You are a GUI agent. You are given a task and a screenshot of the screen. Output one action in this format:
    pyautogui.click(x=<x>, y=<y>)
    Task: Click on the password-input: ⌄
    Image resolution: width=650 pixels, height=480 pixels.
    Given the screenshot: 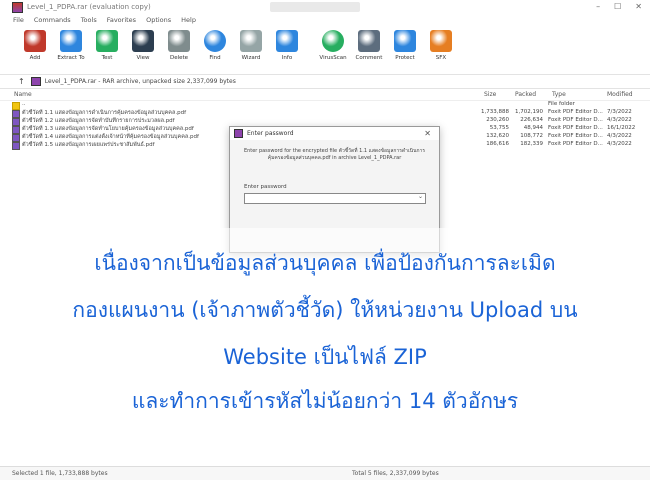 What is the action you would take?
    pyautogui.click(x=335, y=198)
    